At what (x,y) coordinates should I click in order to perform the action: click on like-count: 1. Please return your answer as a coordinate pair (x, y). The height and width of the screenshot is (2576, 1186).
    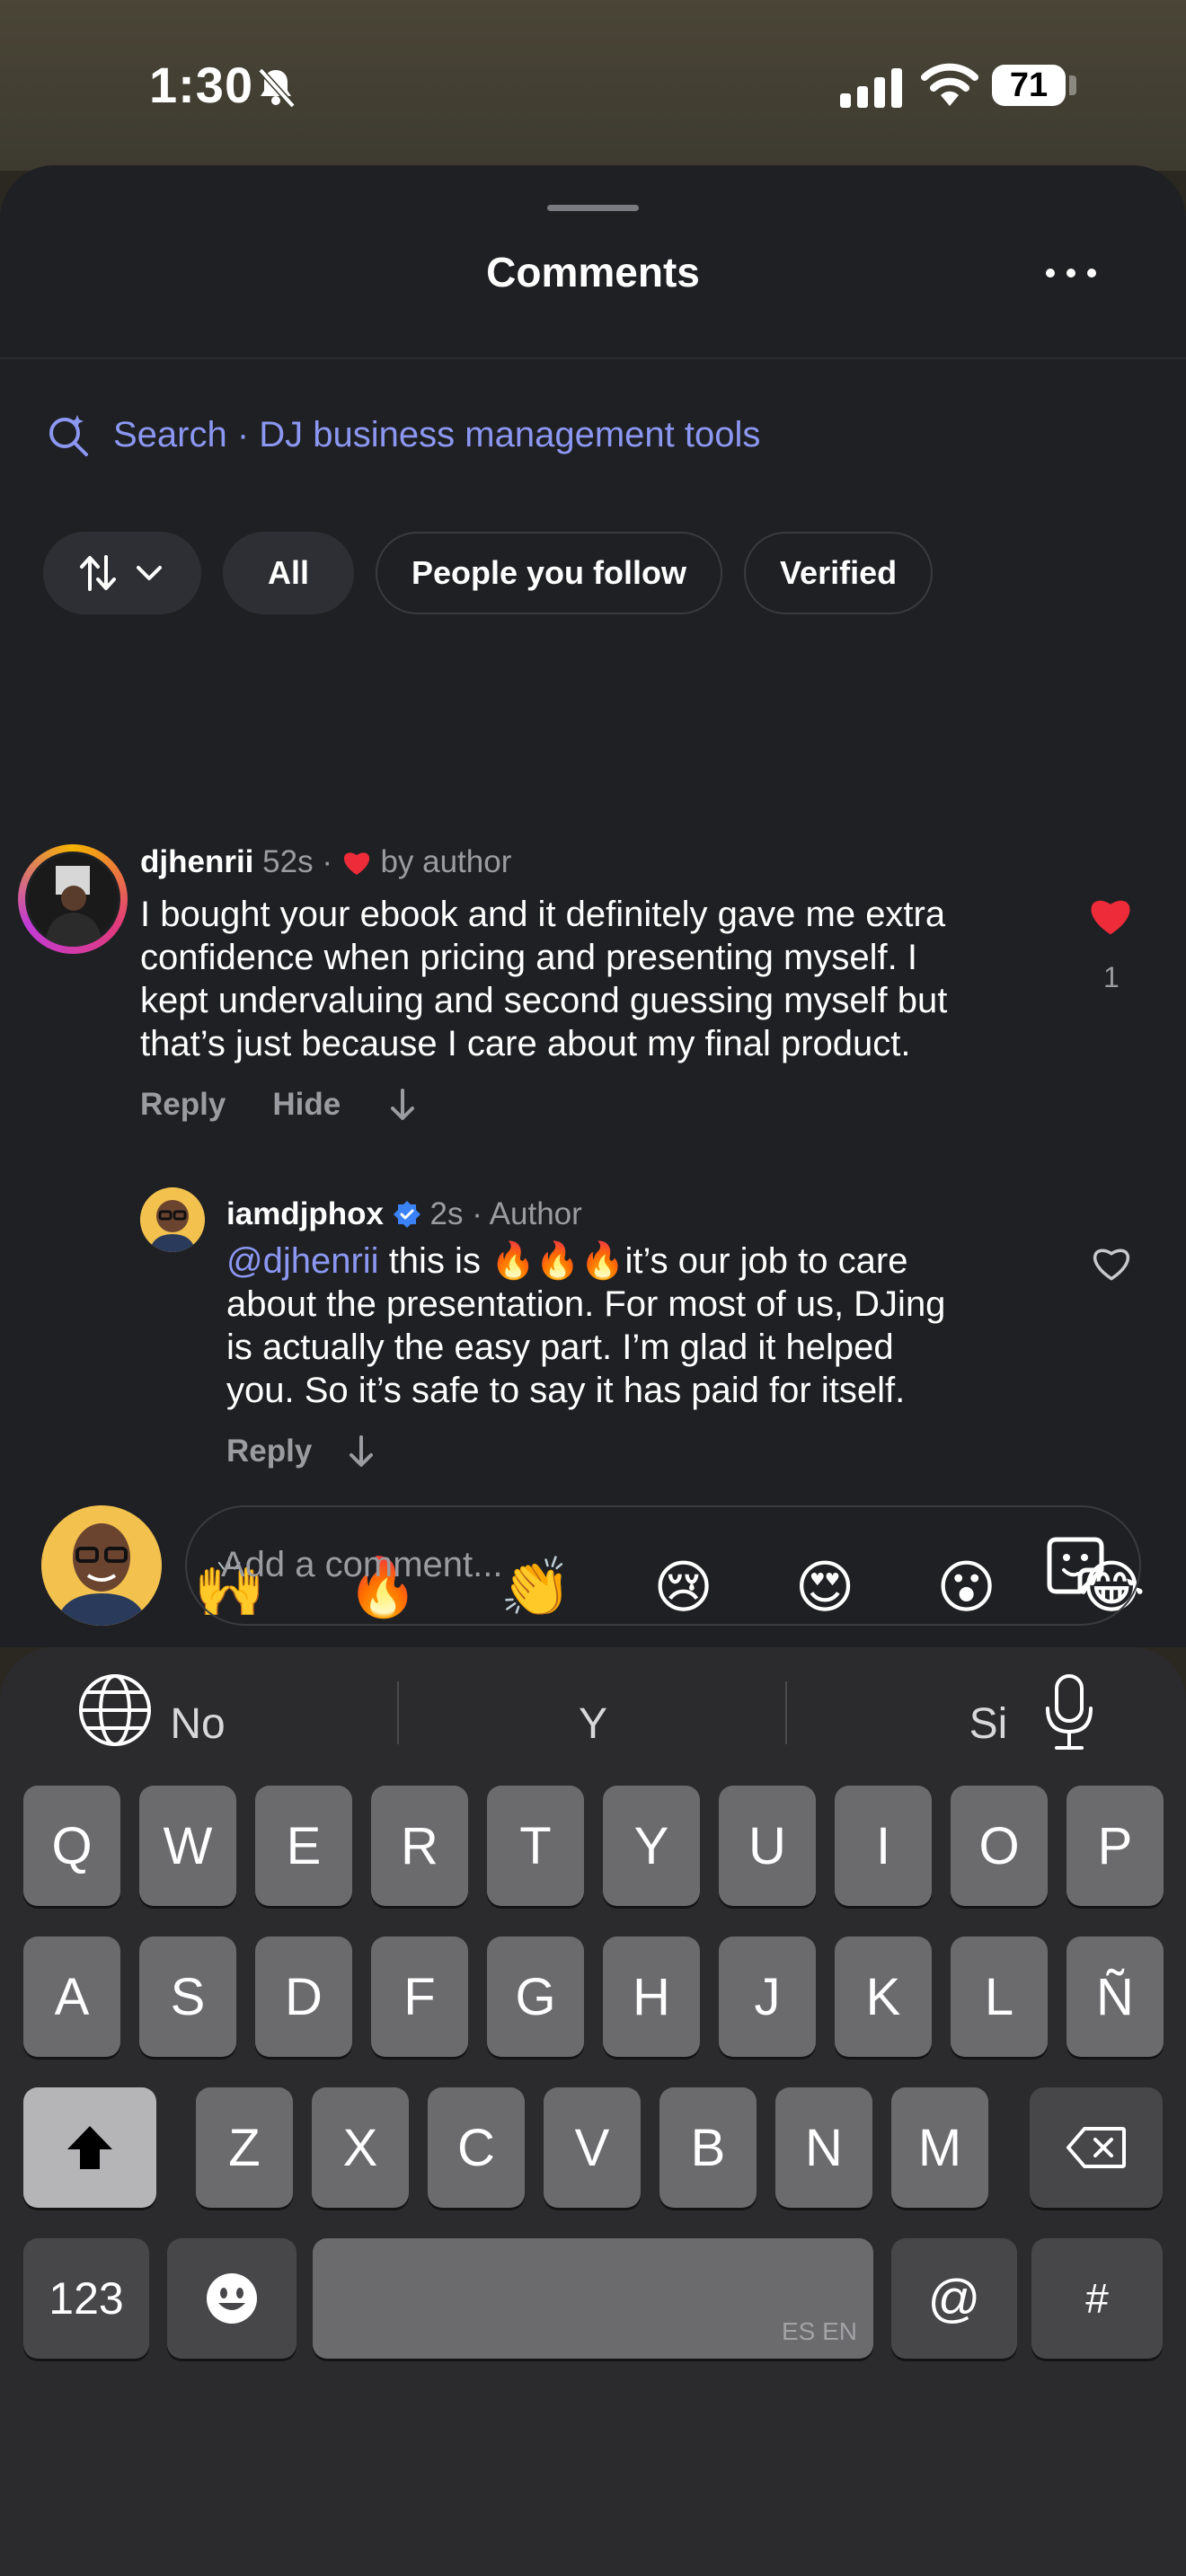
    Looking at the image, I should click on (1111, 977).